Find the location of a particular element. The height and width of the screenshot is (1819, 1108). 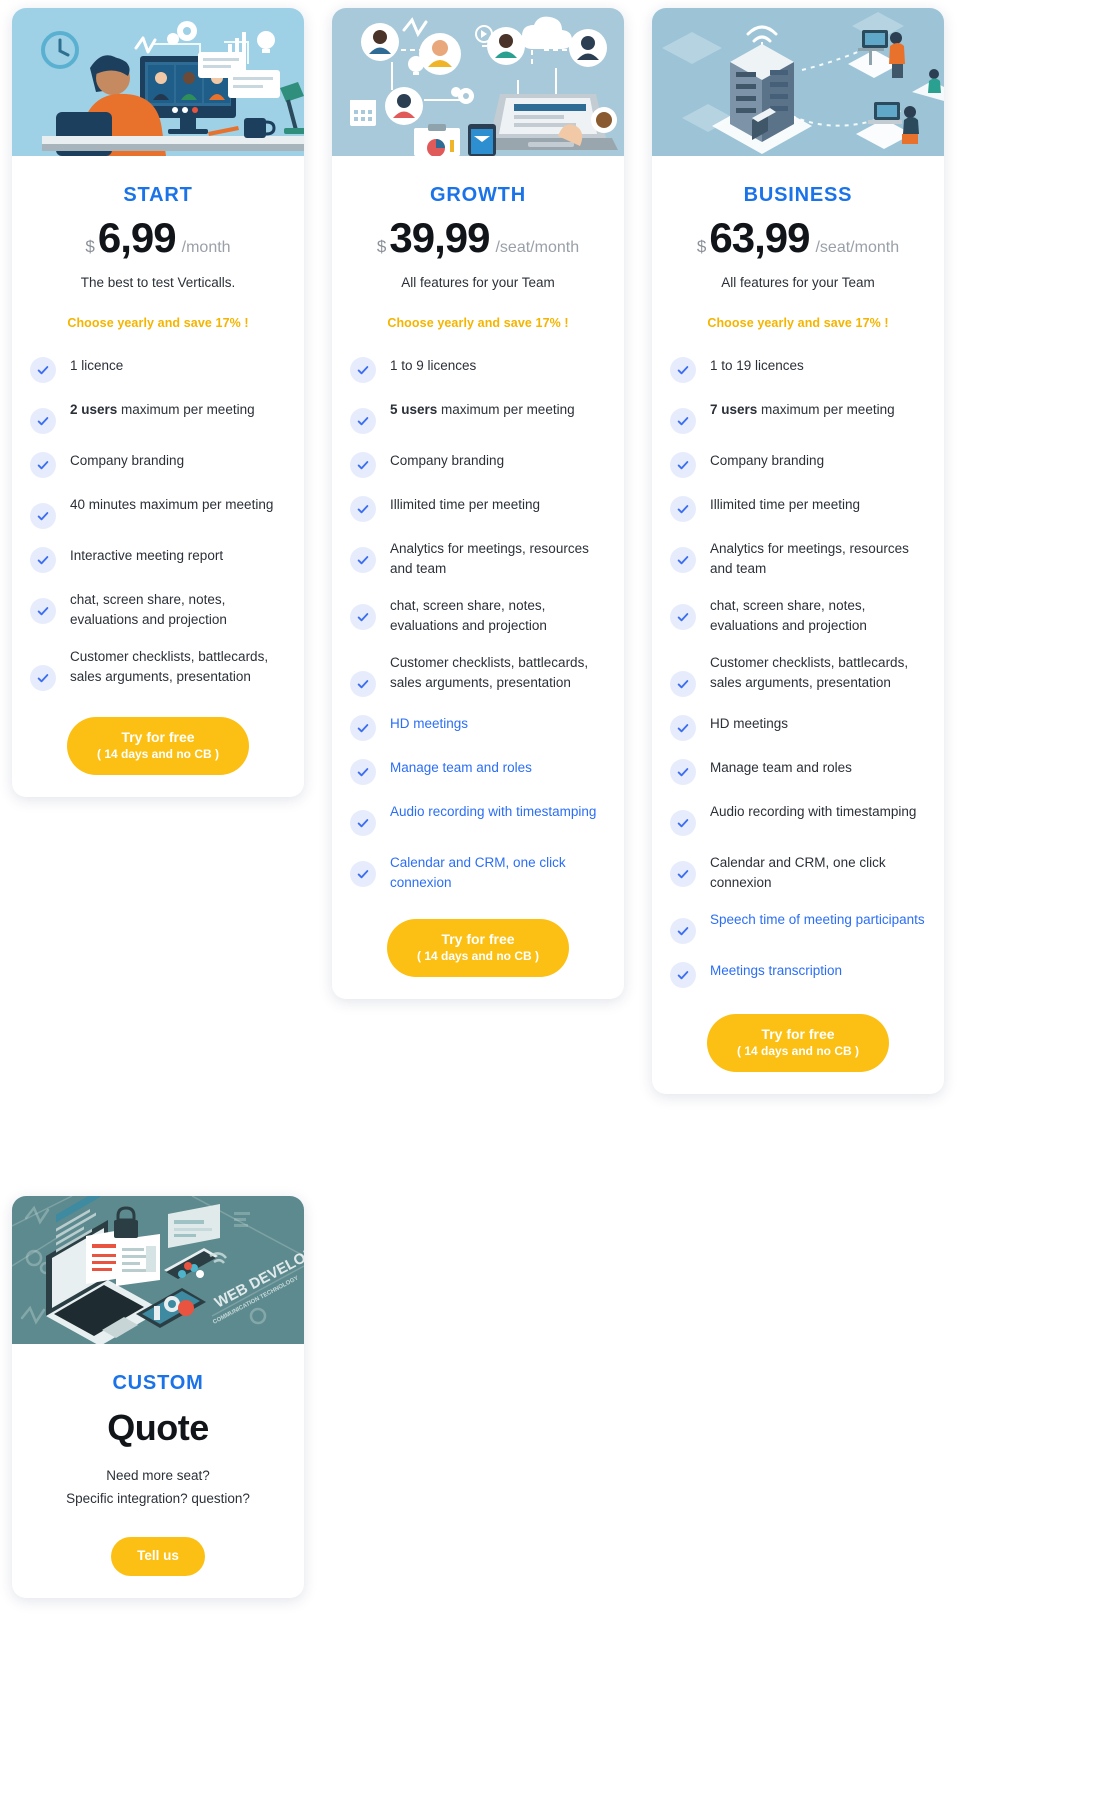

feature-label: 1 to 9 licences is located at coordinates (433, 365).